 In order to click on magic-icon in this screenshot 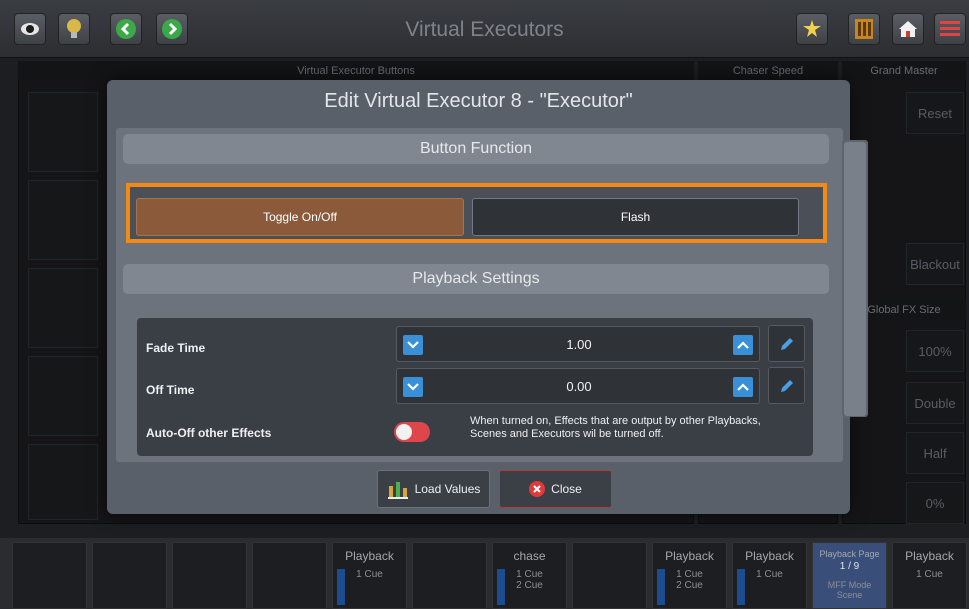, I will do `click(812, 29)`.